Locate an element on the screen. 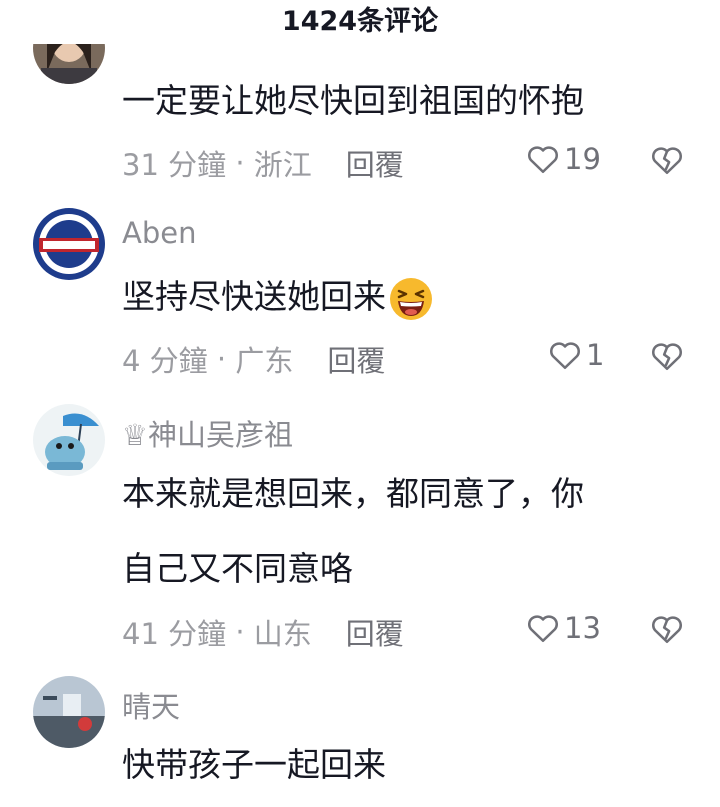  like-count: 1 is located at coordinates (595, 355).